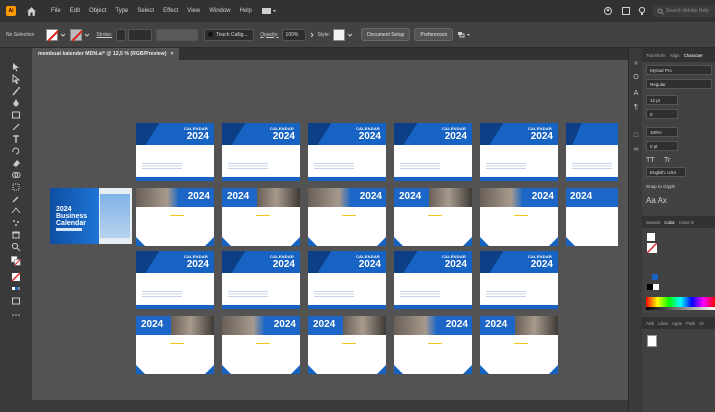 This screenshot has height=412, width=715. I want to click on document-setup-button: Document Setup, so click(386, 34).